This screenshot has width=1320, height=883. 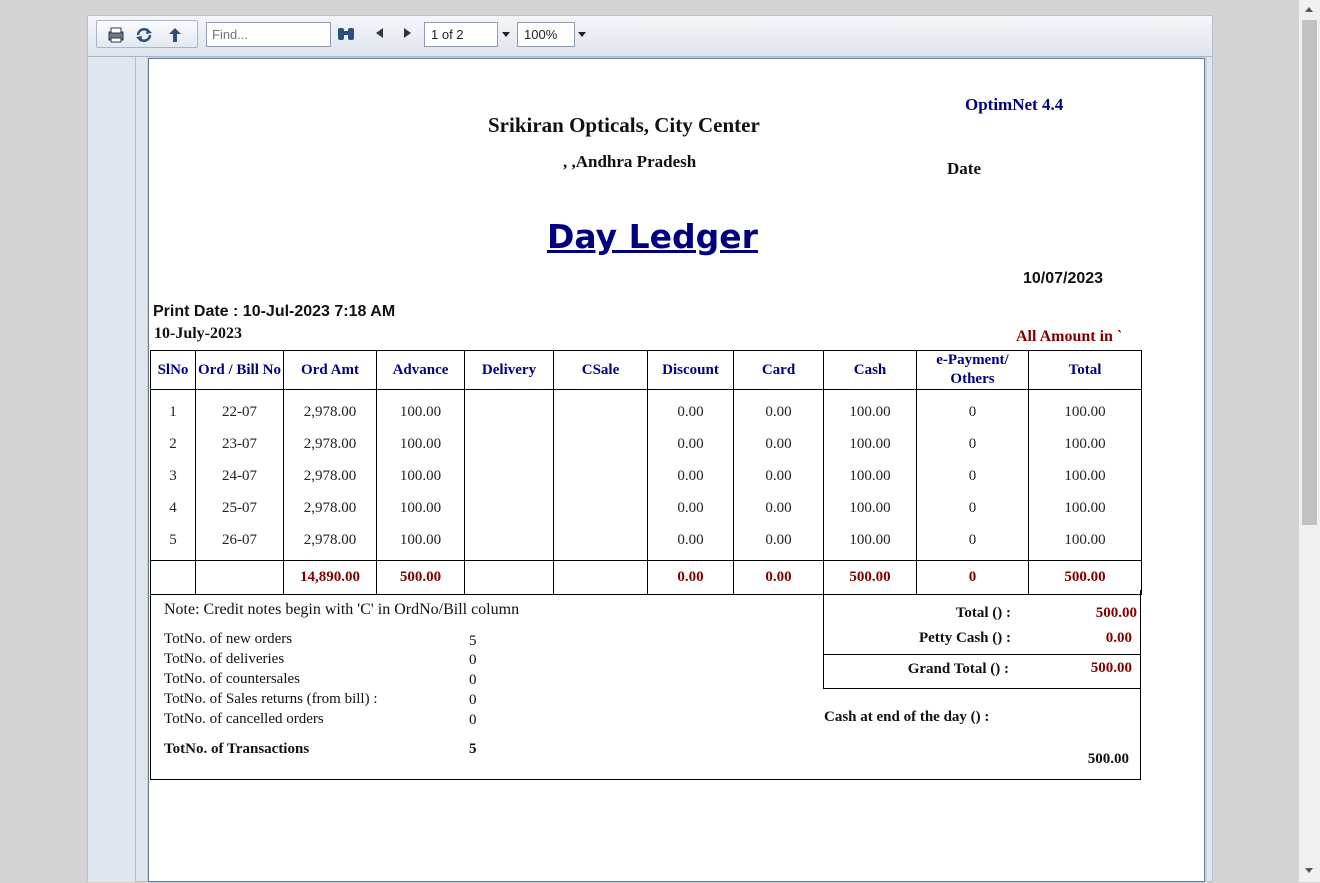 I want to click on document-map-pane, so click(x=112, y=469).